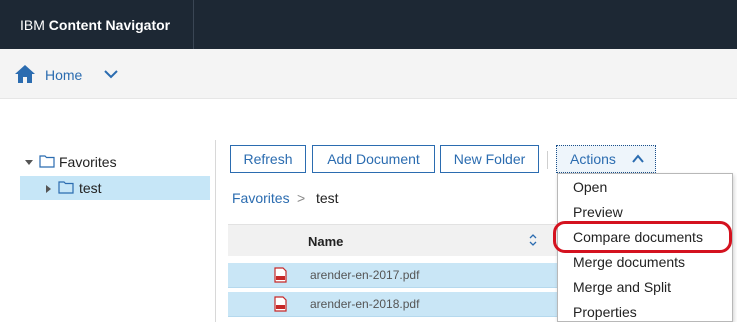  Describe the element at coordinates (193, 24) in the screenshot. I see `banner-divider` at that location.